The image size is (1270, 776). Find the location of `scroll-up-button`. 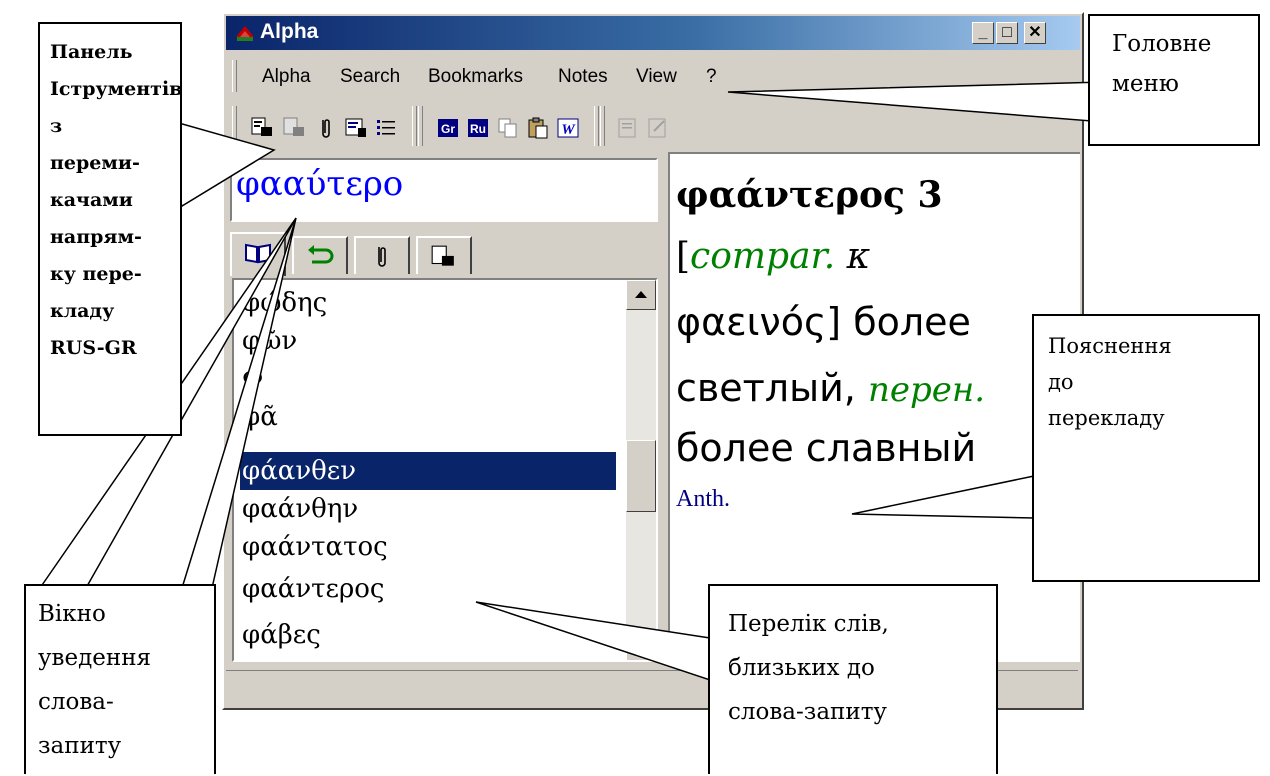

scroll-up-button is located at coordinates (641, 295).